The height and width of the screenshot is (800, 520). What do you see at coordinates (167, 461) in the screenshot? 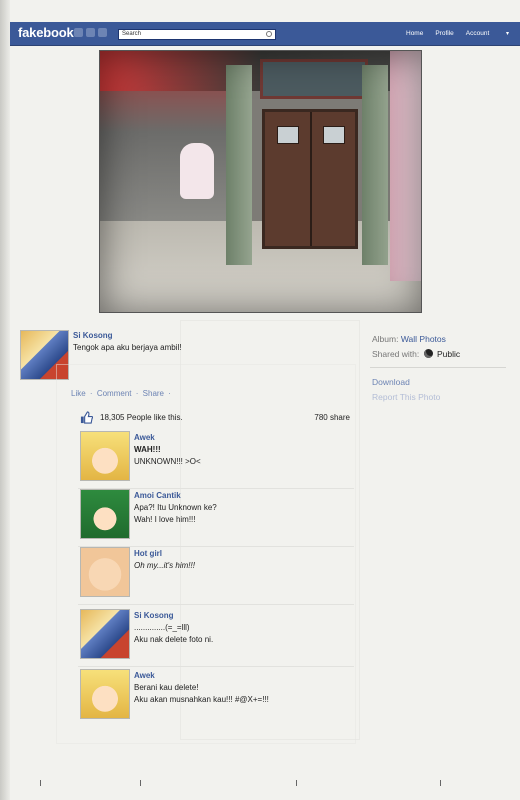
I see `comment-text: UNKNOWN!!! >O<` at bounding box center [167, 461].